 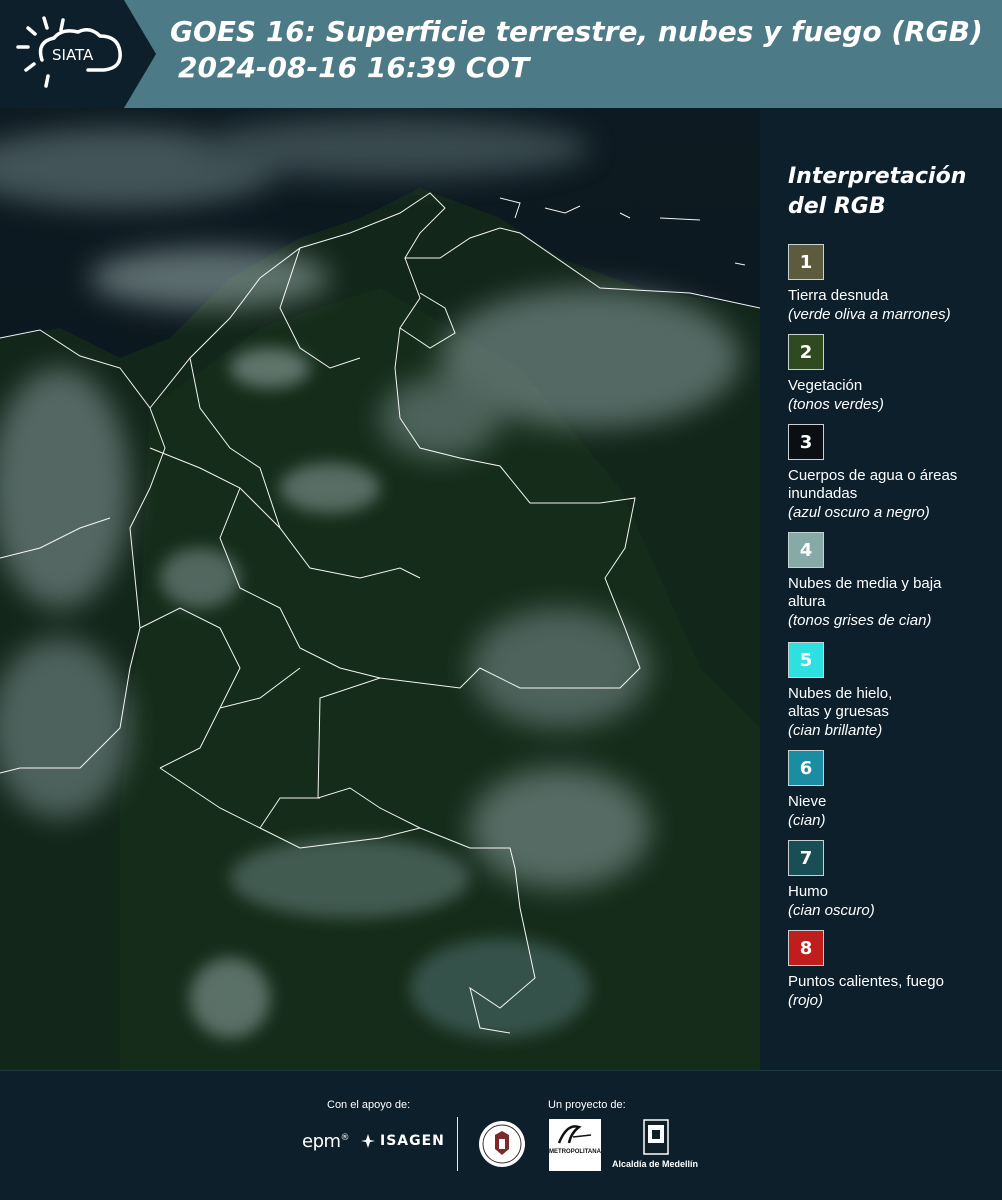 I want to click on isagen-logo: ISAGEN, so click(x=402, y=1141).